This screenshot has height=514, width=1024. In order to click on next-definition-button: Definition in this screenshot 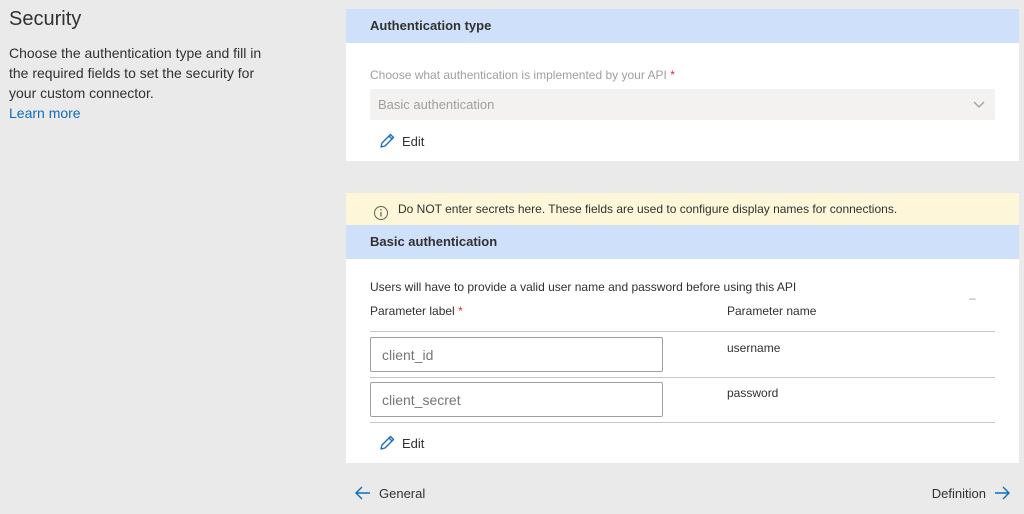, I will do `click(971, 493)`.